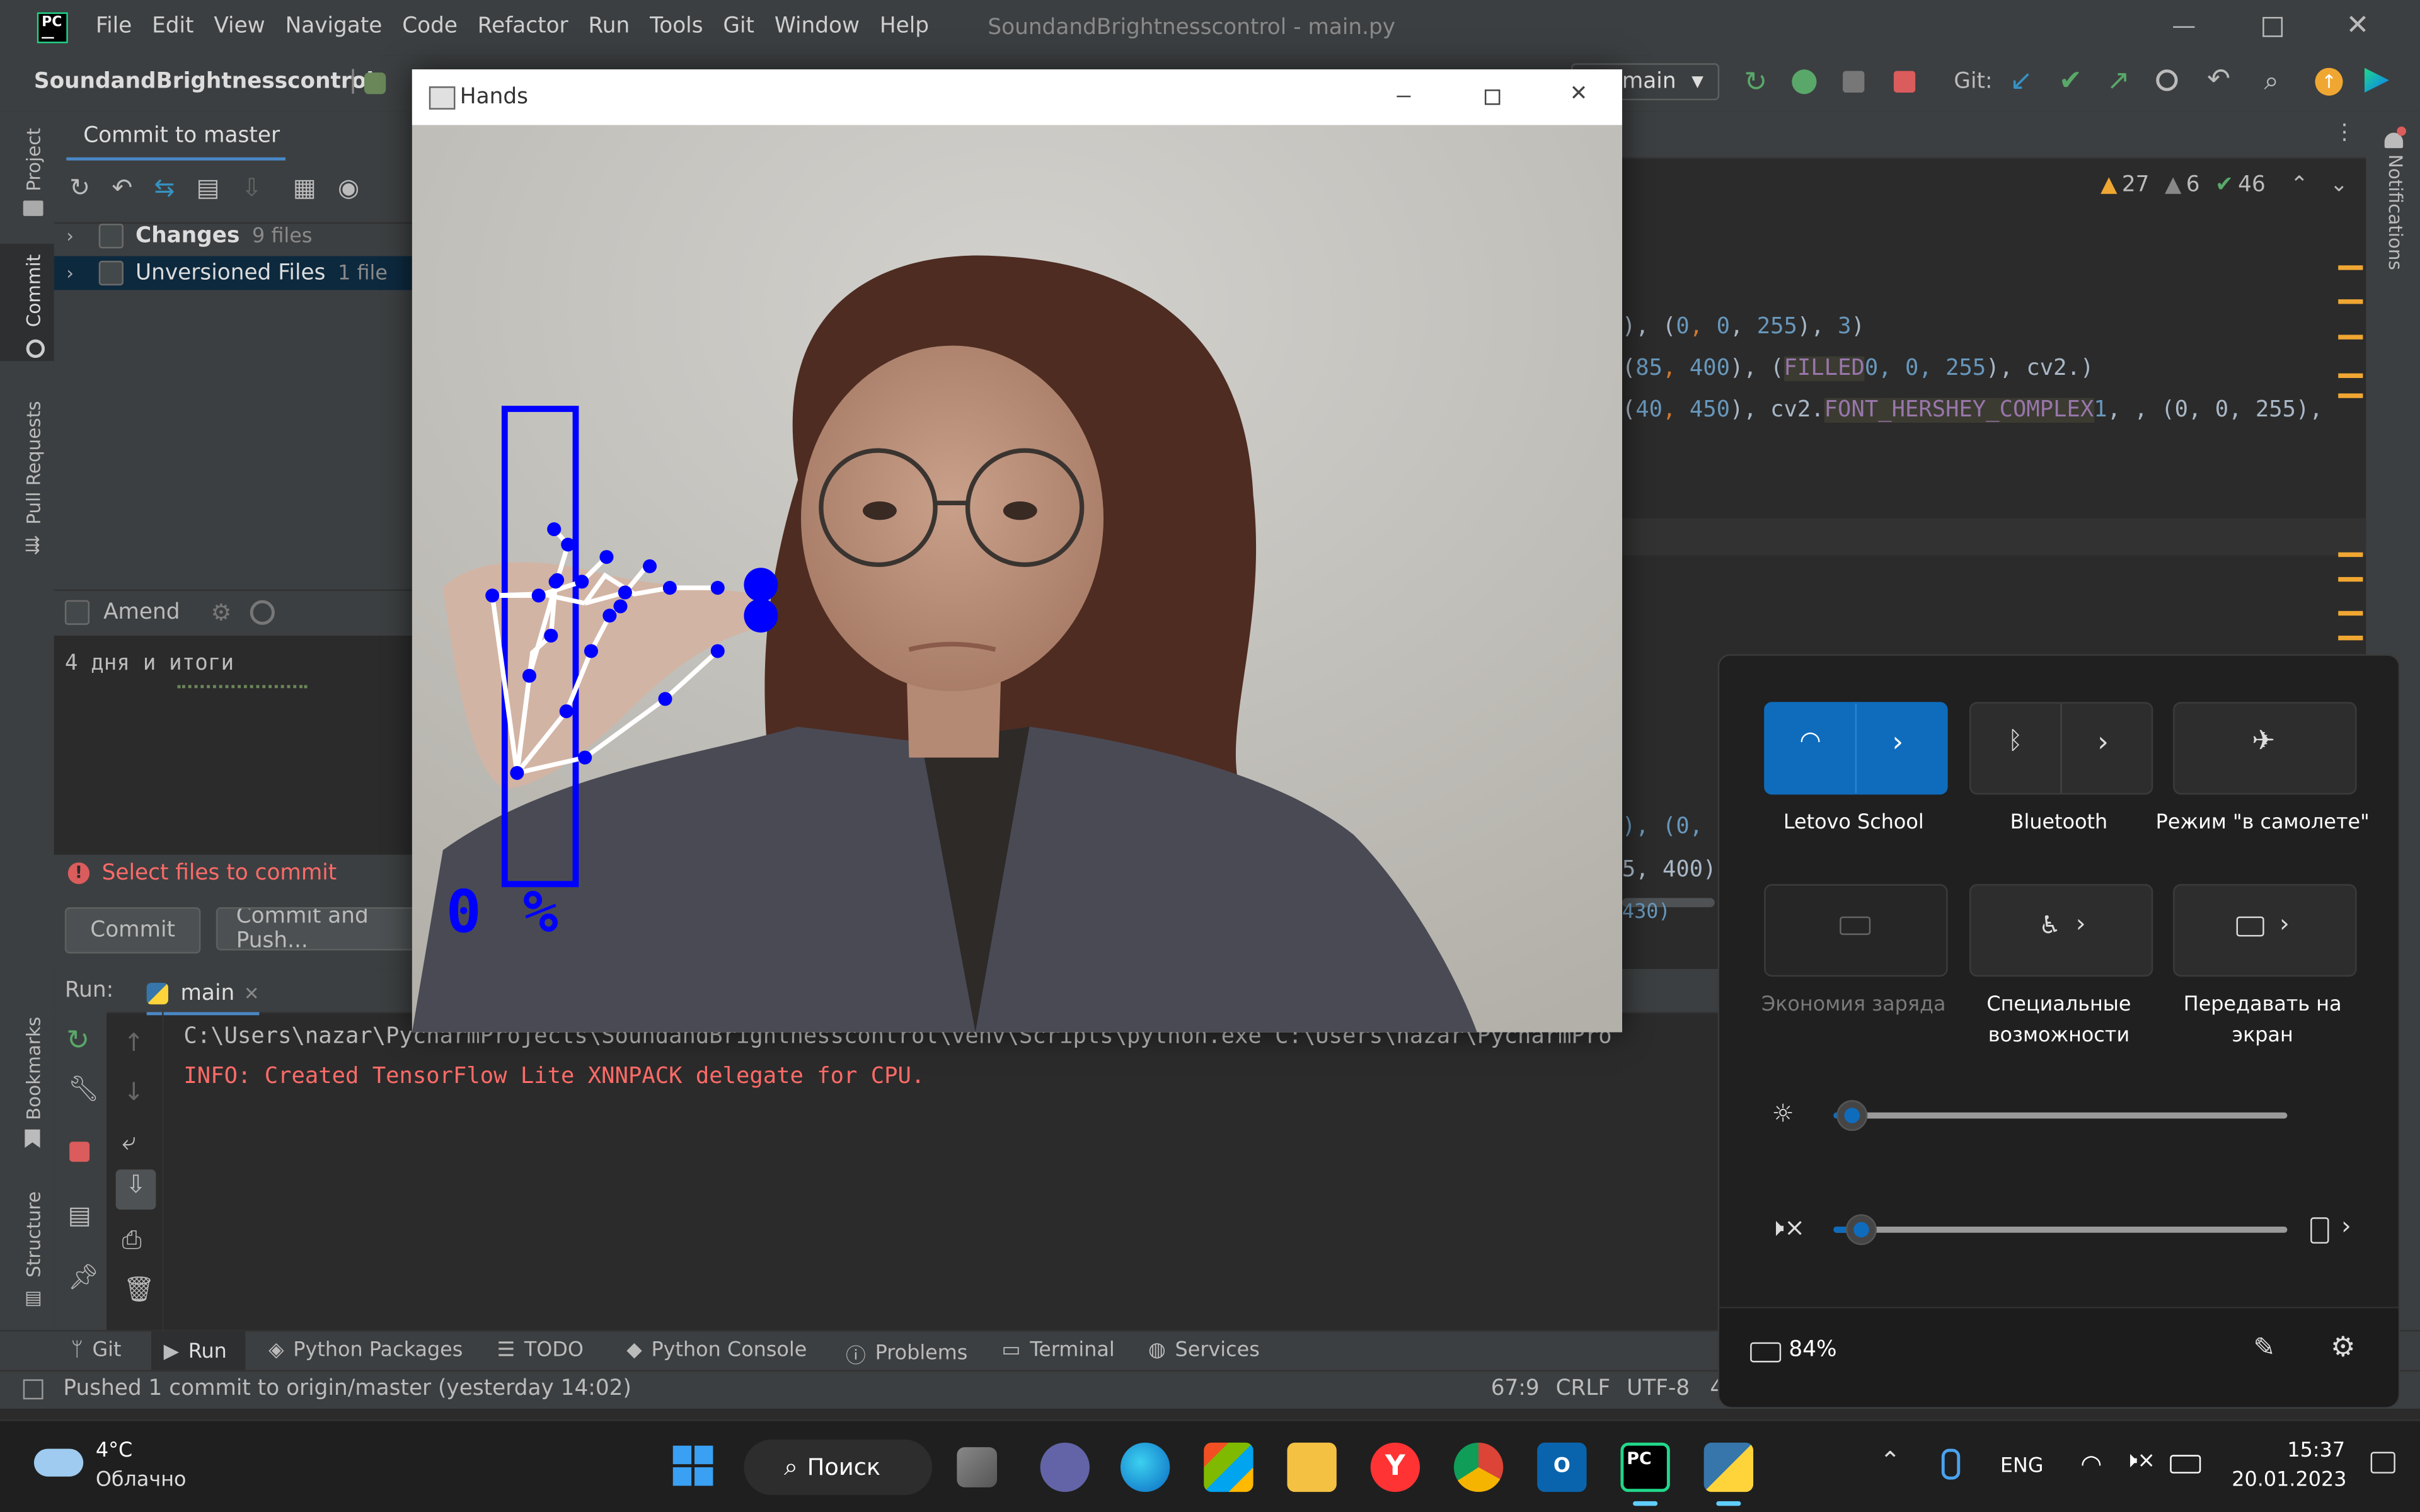  Describe the element at coordinates (1228, 1467) in the screenshot. I see `microsoft-store-icon` at that location.